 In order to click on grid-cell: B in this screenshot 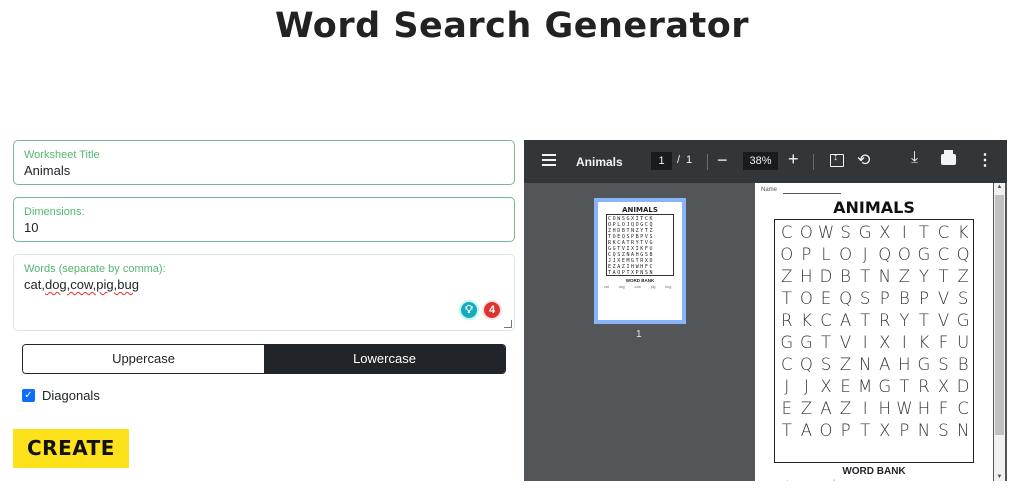, I will do `click(845, 276)`.